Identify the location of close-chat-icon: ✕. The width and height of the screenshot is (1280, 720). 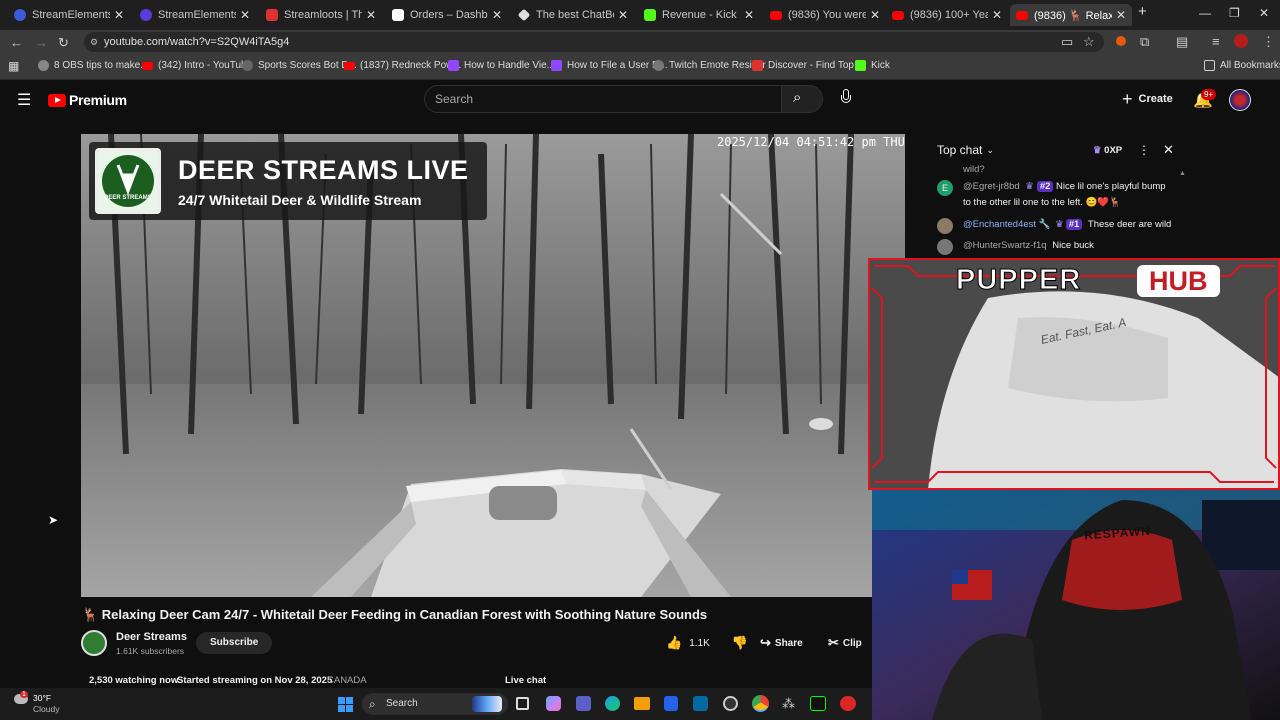
(1168, 150).